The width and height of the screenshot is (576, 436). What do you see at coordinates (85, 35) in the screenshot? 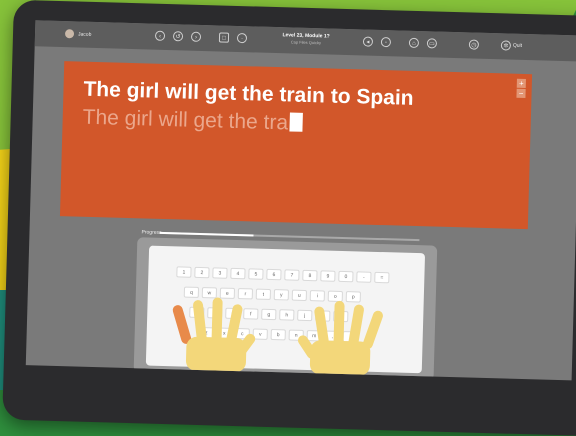
I see `user-name: Jacob` at bounding box center [85, 35].